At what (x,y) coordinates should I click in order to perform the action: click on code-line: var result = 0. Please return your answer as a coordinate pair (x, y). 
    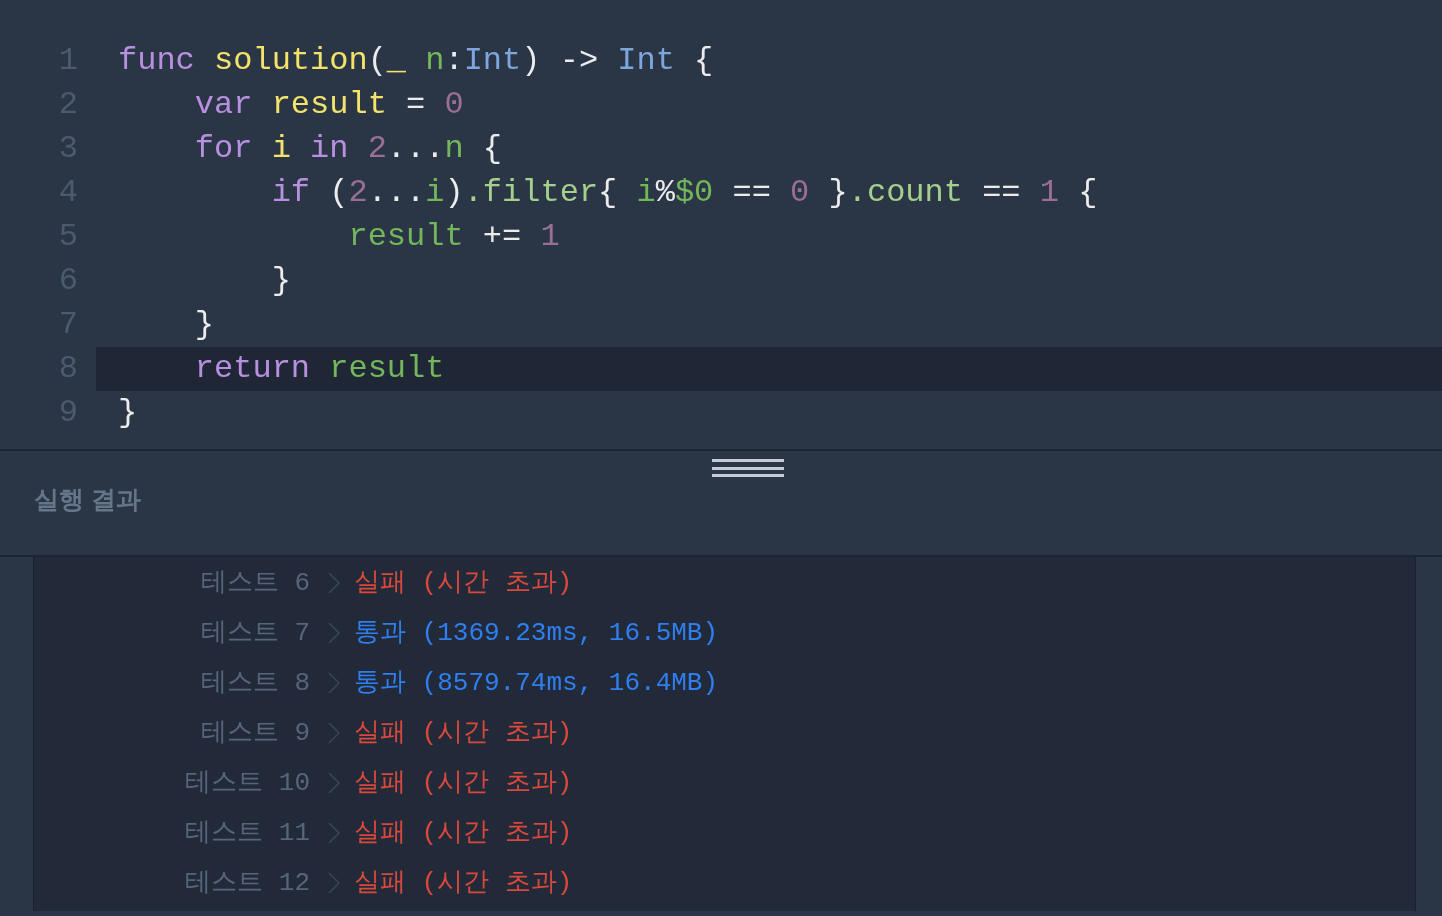
    Looking at the image, I should click on (329, 105).